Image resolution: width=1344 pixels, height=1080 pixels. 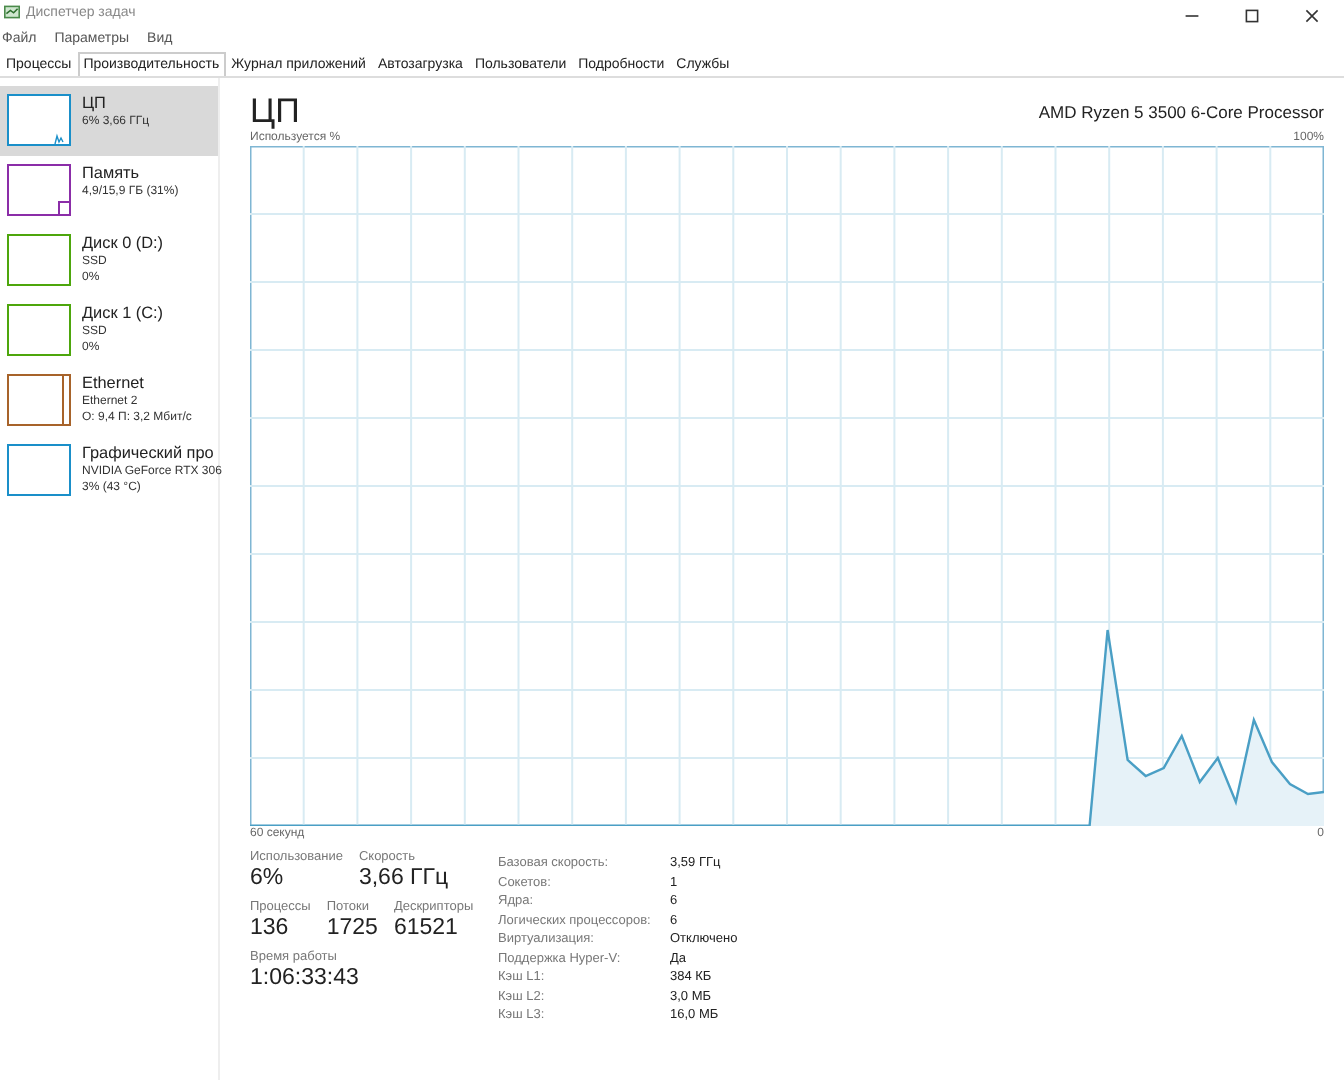 What do you see at coordinates (1181, 112) in the screenshot?
I see `device-name: AMD Ryzen 5 3500 6-Core Processor` at bounding box center [1181, 112].